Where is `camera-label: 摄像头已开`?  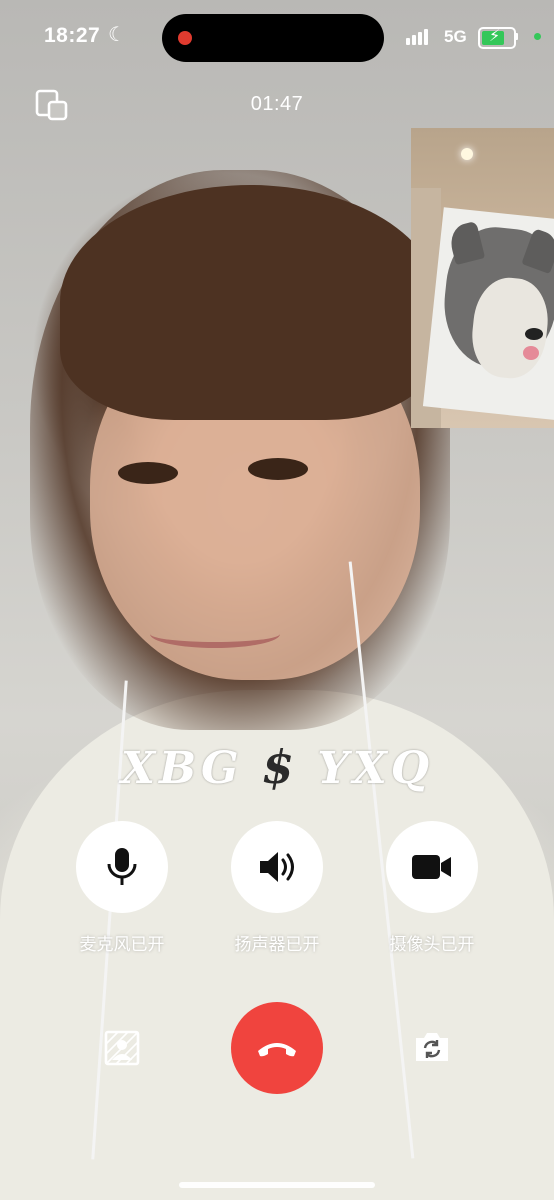
camera-label: 摄像头已开 is located at coordinates (432, 944).